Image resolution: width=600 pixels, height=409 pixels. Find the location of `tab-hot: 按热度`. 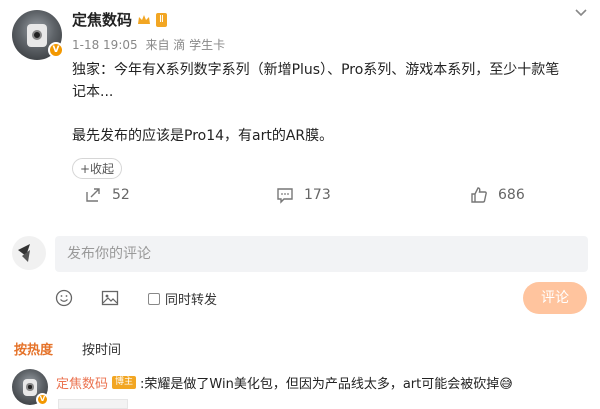

tab-hot: 按热度 is located at coordinates (33, 348).